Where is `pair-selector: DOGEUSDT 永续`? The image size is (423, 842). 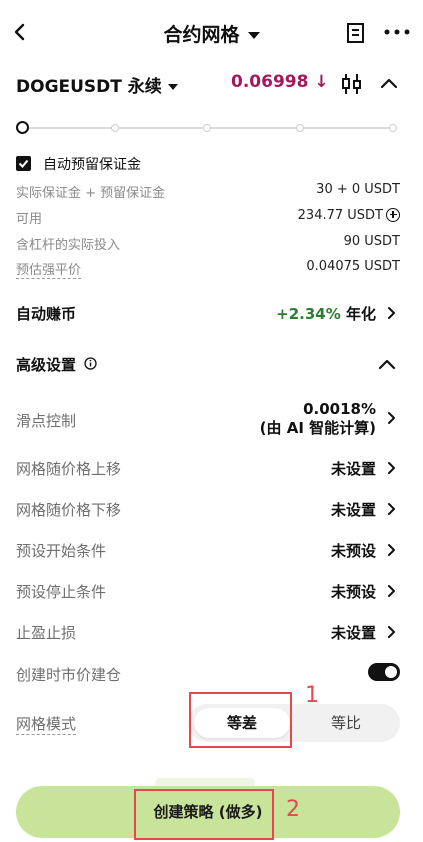
pair-selector: DOGEUSDT 永续 is located at coordinates (97, 84).